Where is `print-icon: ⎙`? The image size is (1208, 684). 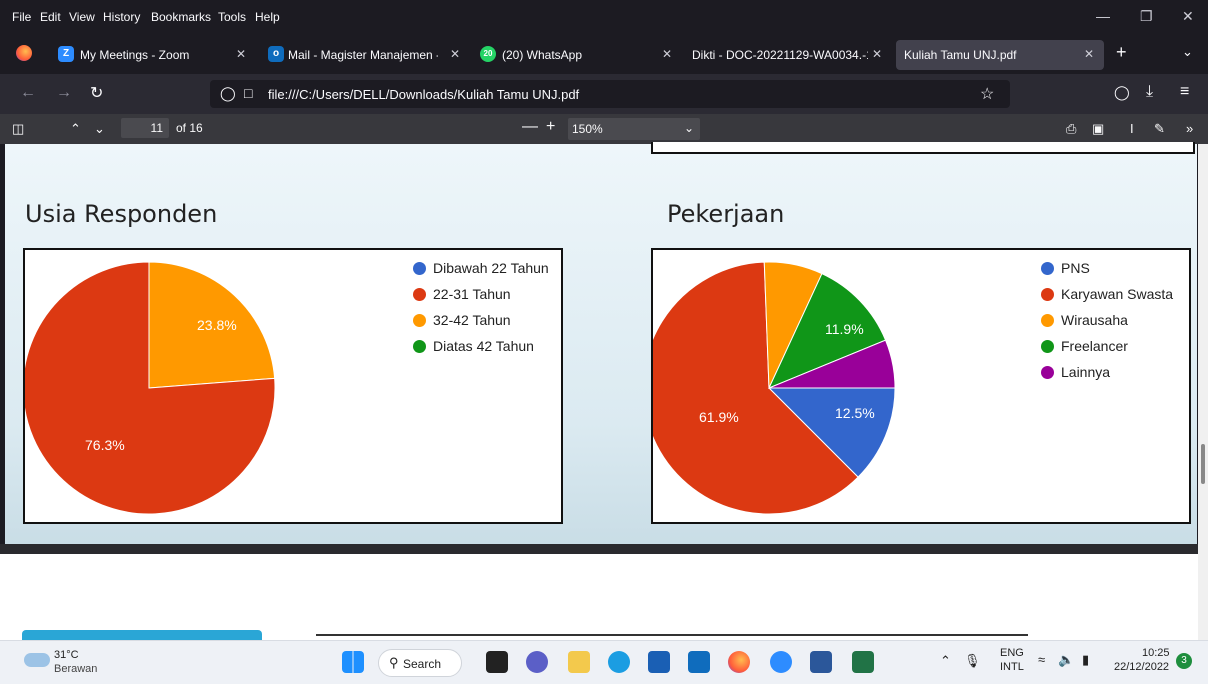
print-icon: ⎙ is located at coordinates (1071, 129).